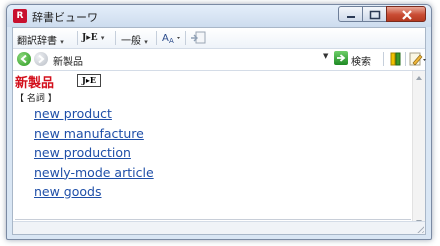 This screenshot has height=246, width=440. I want to click on search-go-button, so click(341, 58).